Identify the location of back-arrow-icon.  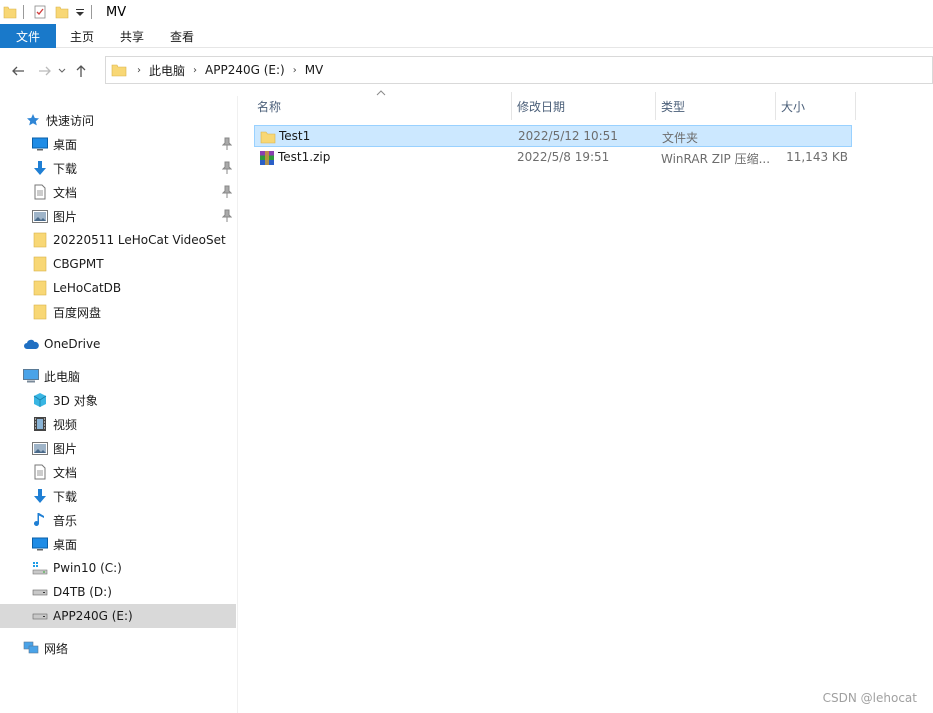
(18, 71).